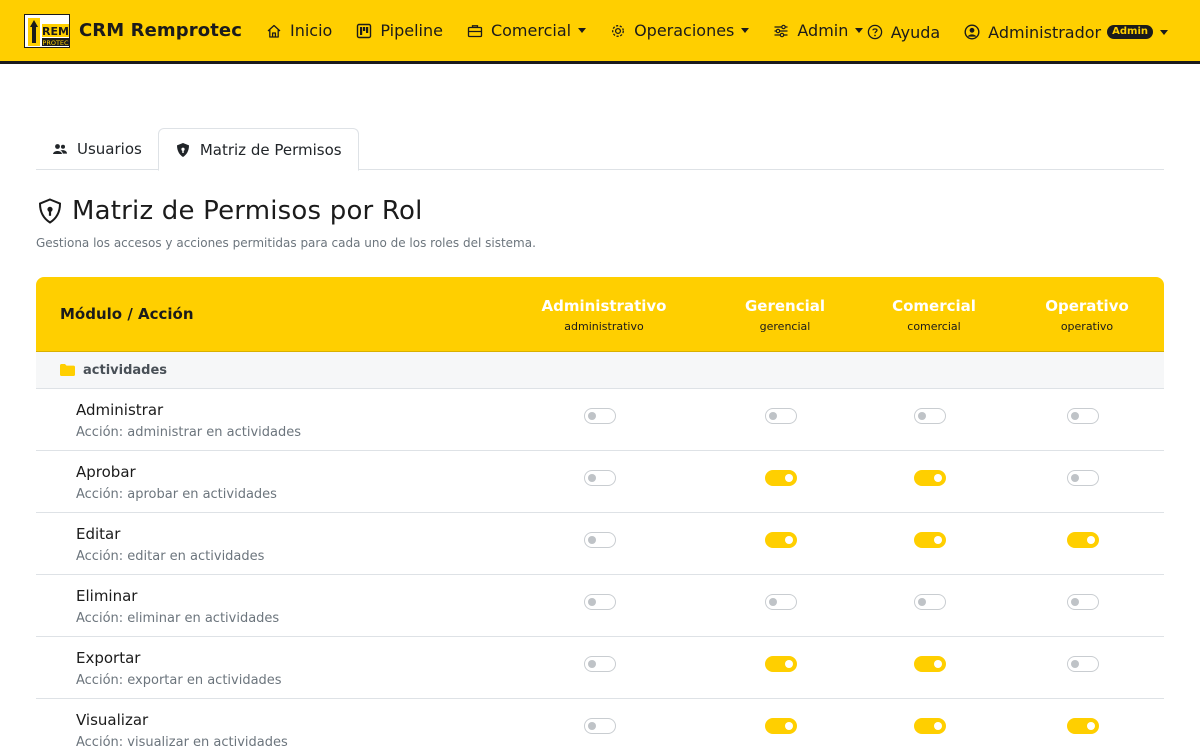  I want to click on nav-inicio: Inicio, so click(299, 31).